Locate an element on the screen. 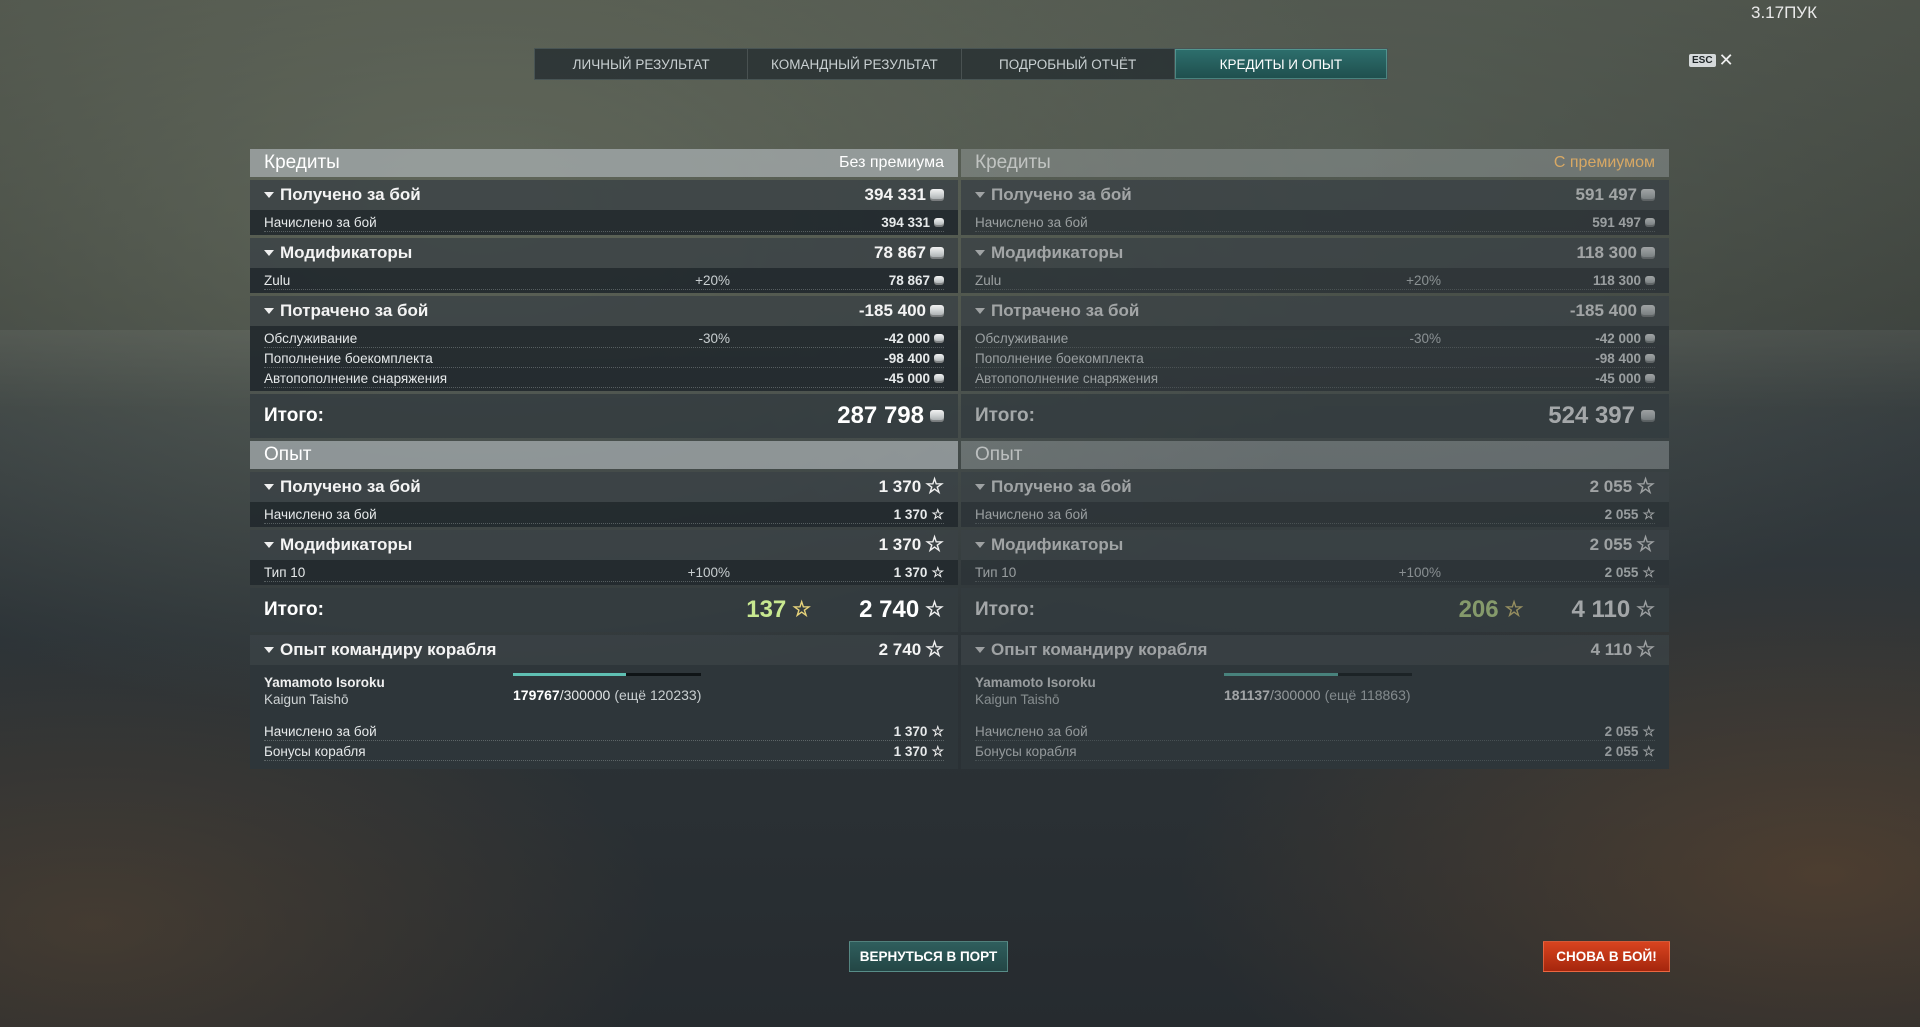 This screenshot has width=1920, height=1027. row-percent: -30% is located at coordinates (1425, 338).